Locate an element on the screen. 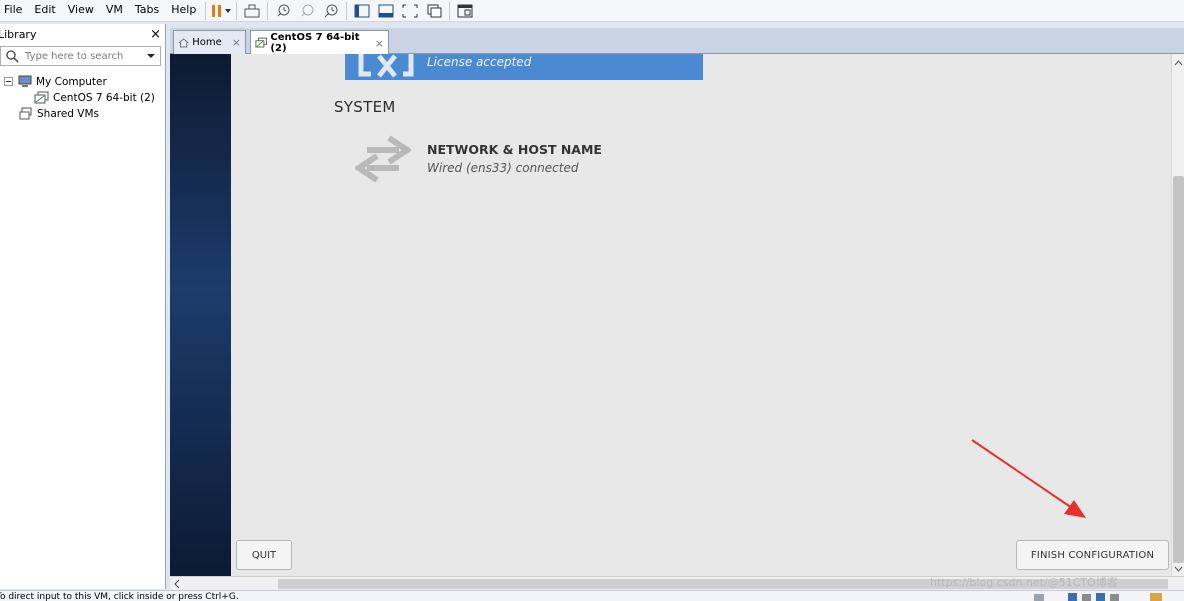 The image size is (1184, 601). snapshot-manager-button is located at coordinates (331, 11).